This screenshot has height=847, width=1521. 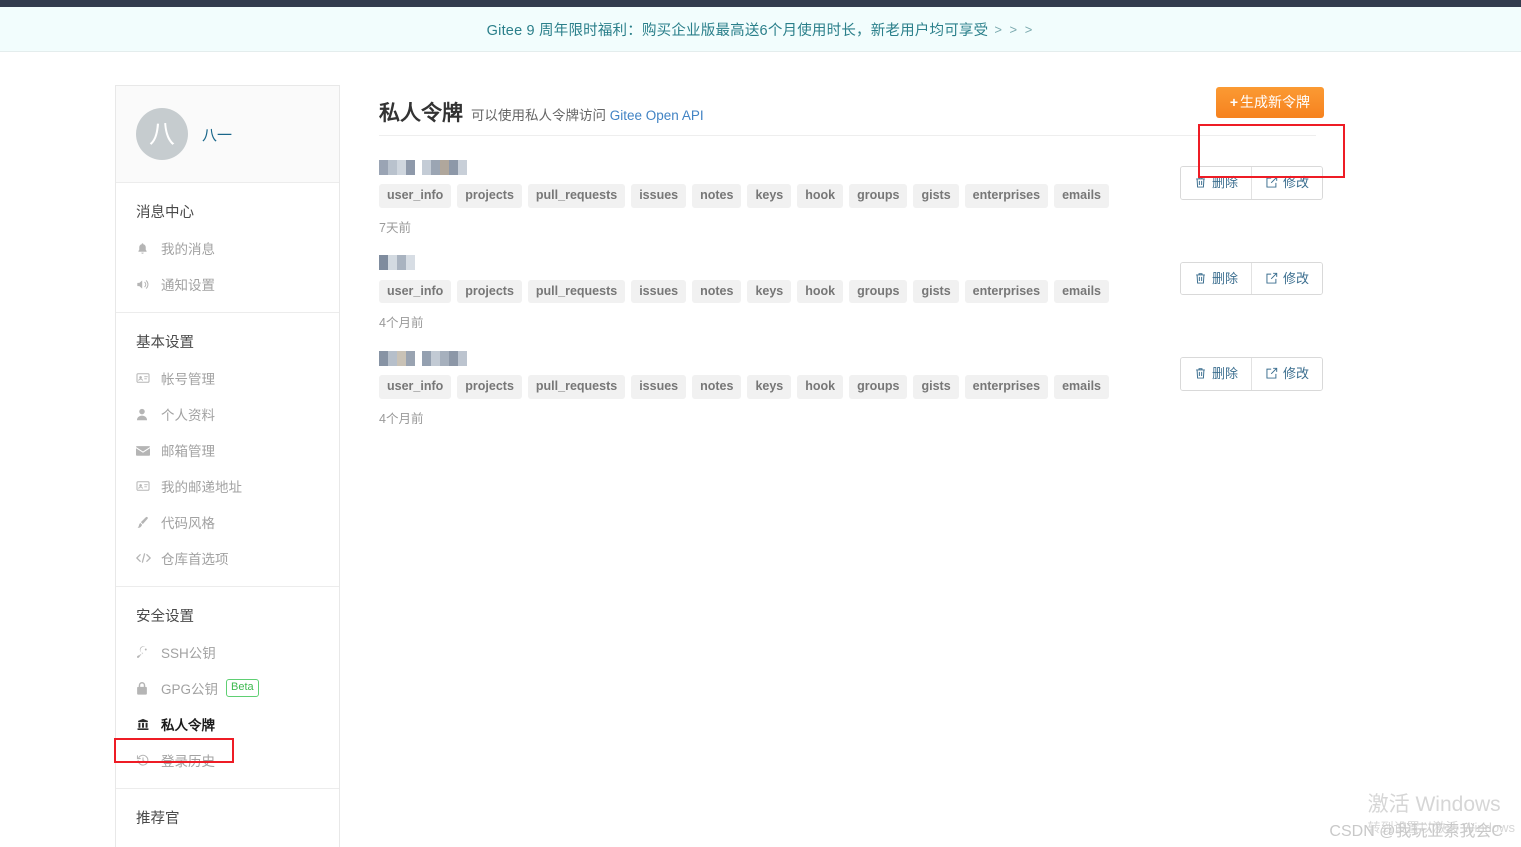 I want to click on plus-icon: +, so click(x=1233, y=102).